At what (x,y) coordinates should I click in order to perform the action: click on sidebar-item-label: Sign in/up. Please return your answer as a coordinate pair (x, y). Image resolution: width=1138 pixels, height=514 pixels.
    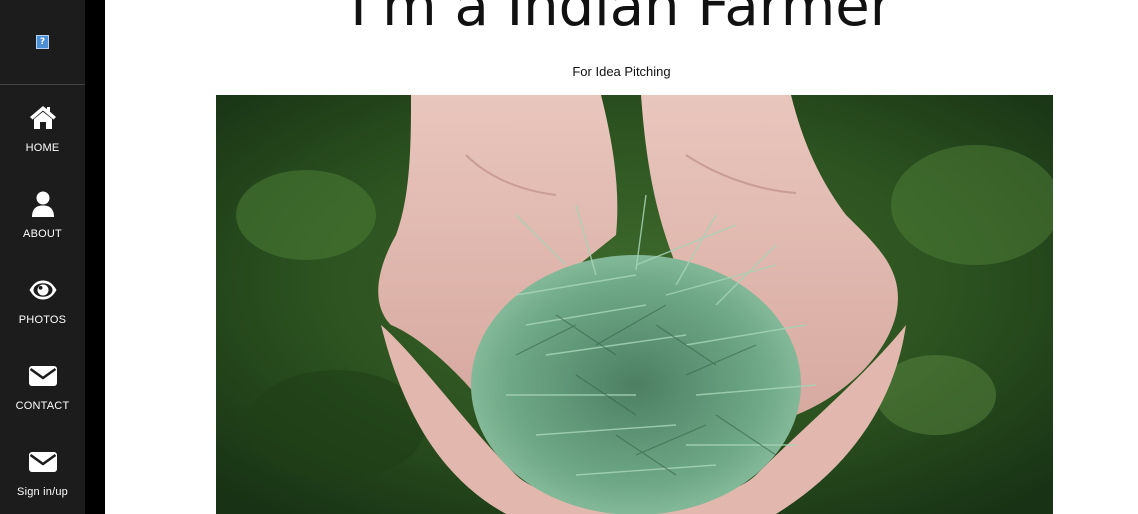
    Looking at the image, I should click on (42, 491).